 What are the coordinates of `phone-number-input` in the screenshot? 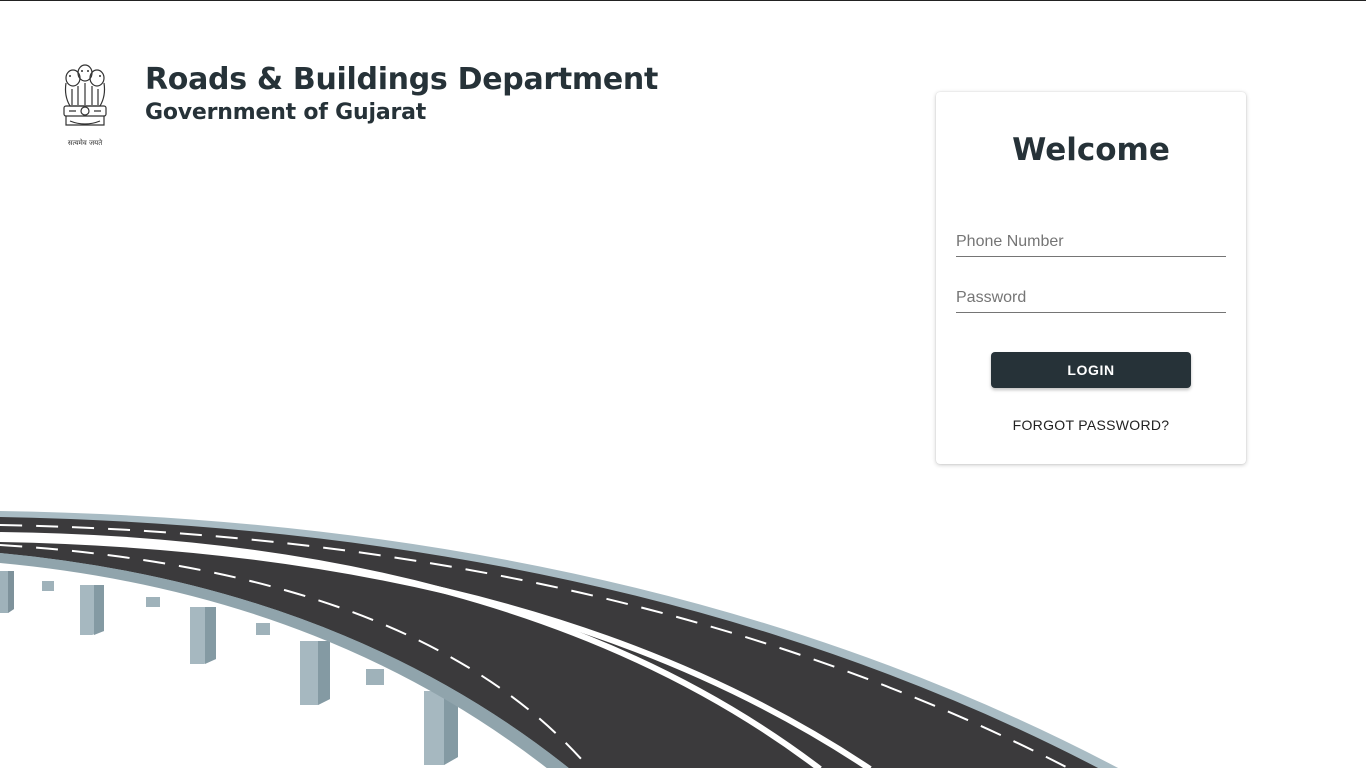 It's located at (1091, 242).